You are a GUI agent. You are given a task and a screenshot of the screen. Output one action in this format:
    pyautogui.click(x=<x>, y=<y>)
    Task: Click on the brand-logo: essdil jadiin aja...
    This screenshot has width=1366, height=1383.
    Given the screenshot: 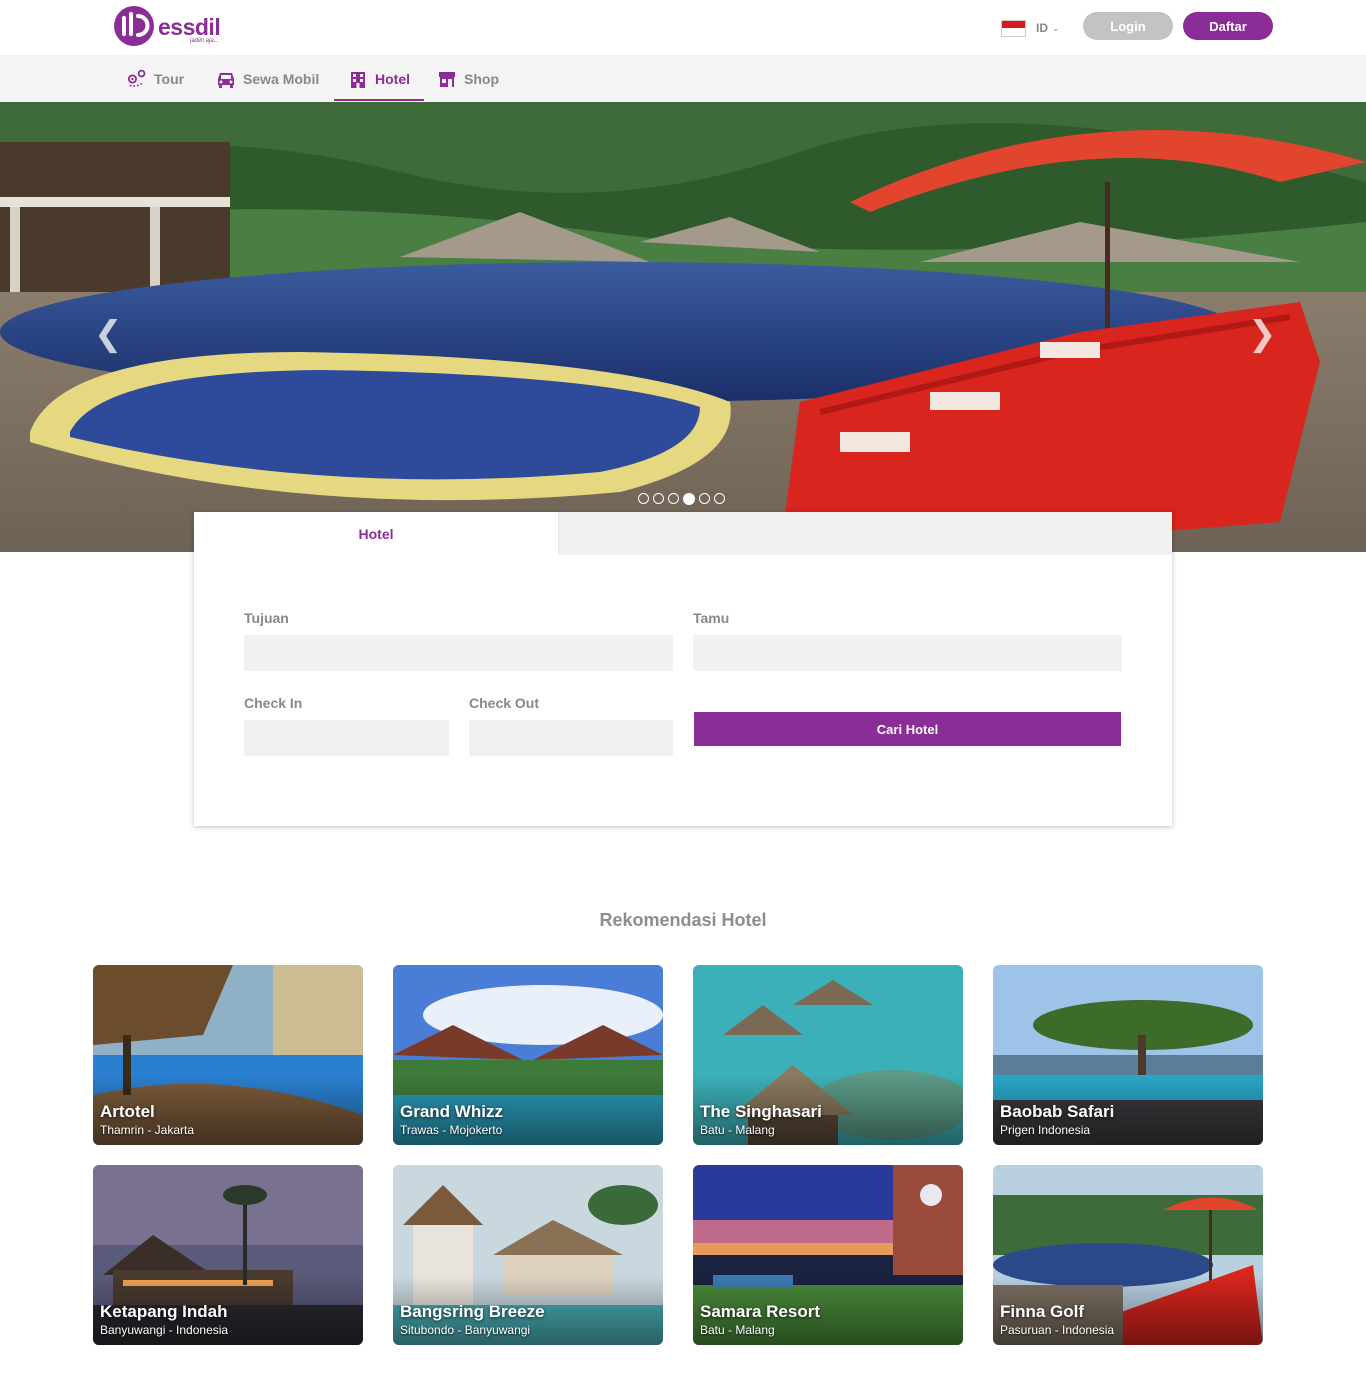 What is the action you would take?
    pyautogui.click(x=172, y=26)
    